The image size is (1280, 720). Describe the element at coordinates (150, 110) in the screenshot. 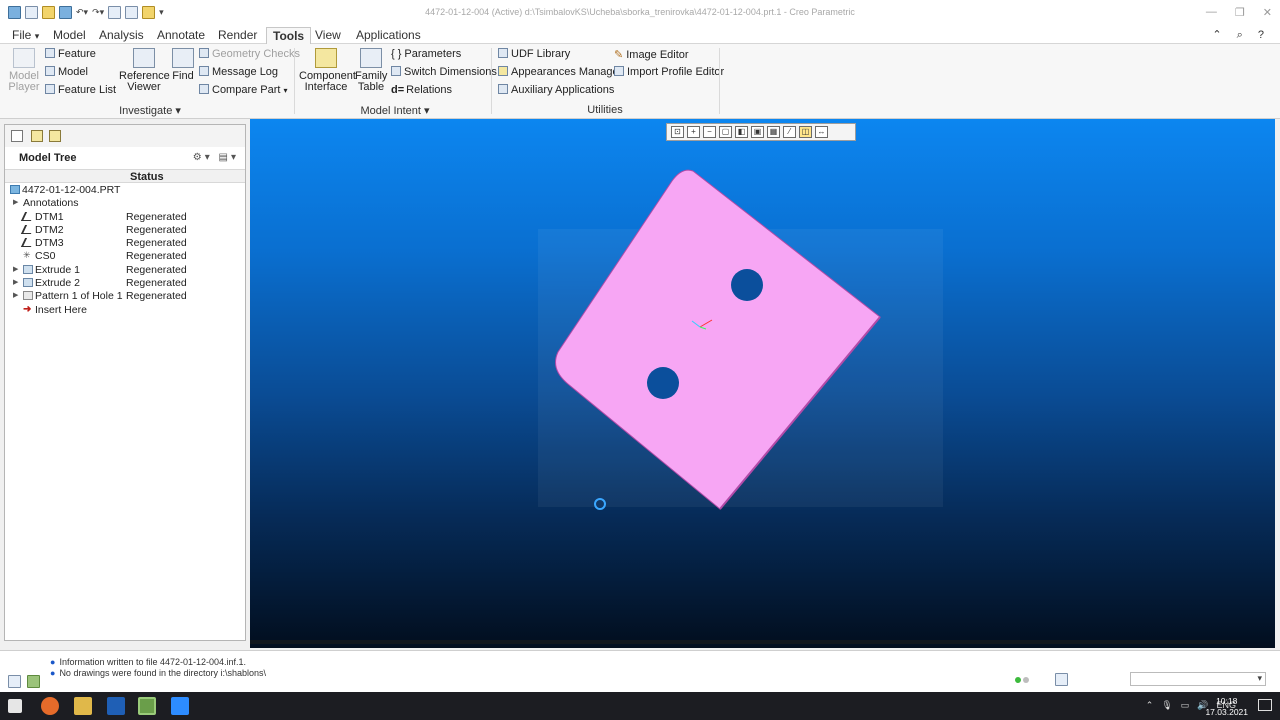

I see `investigate-group-label: Investigate ▾` at that location.